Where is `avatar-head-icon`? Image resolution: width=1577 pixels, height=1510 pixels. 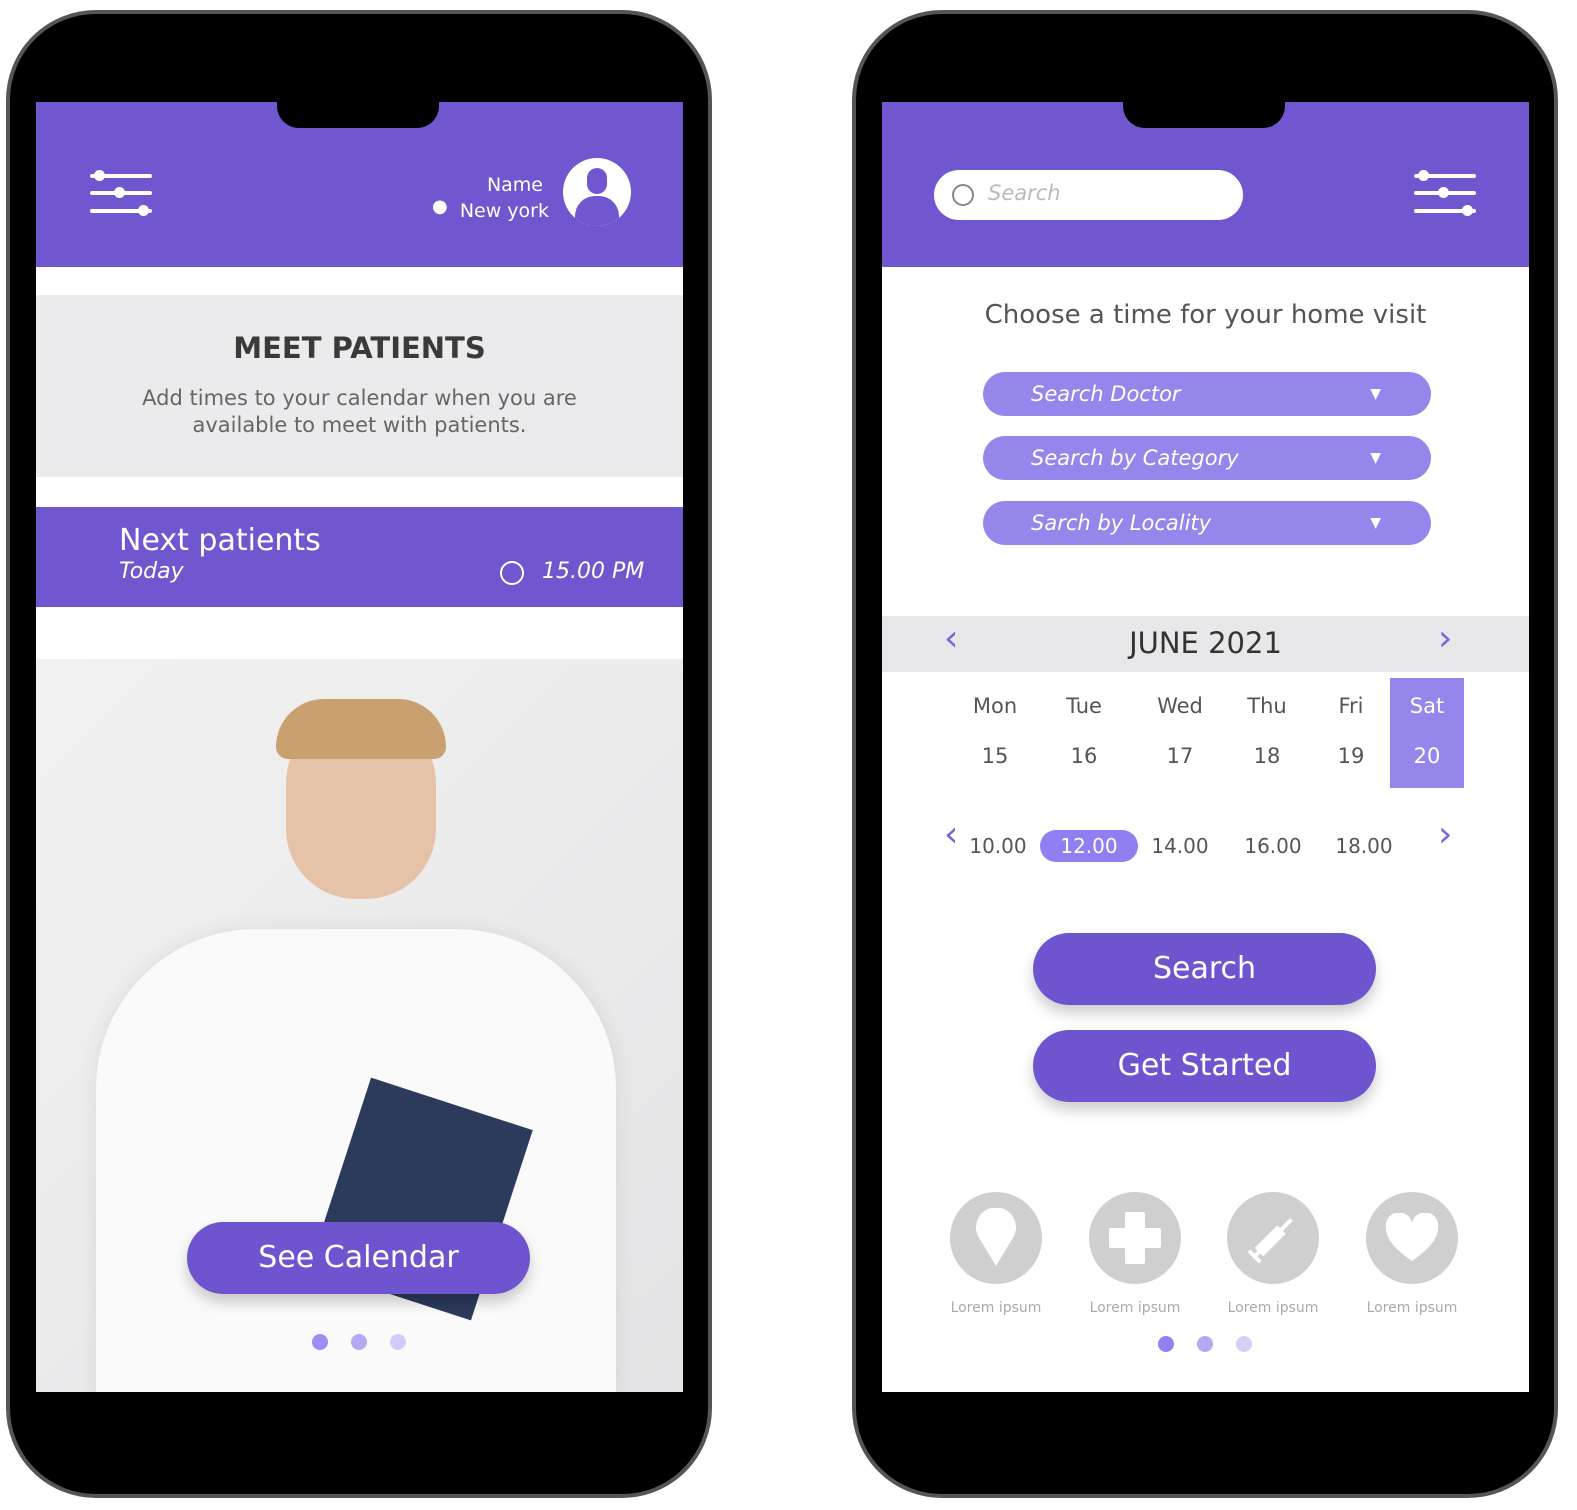 avatar-head-icon is located at coordinates (597, 181).